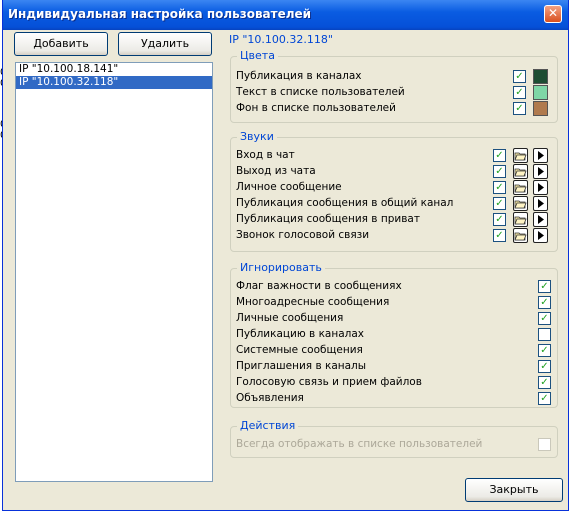  Describe the element at coordinates (281, 39) in the screenshot. I see `selected-user-header: IP "10.100.32.118"` at that location.